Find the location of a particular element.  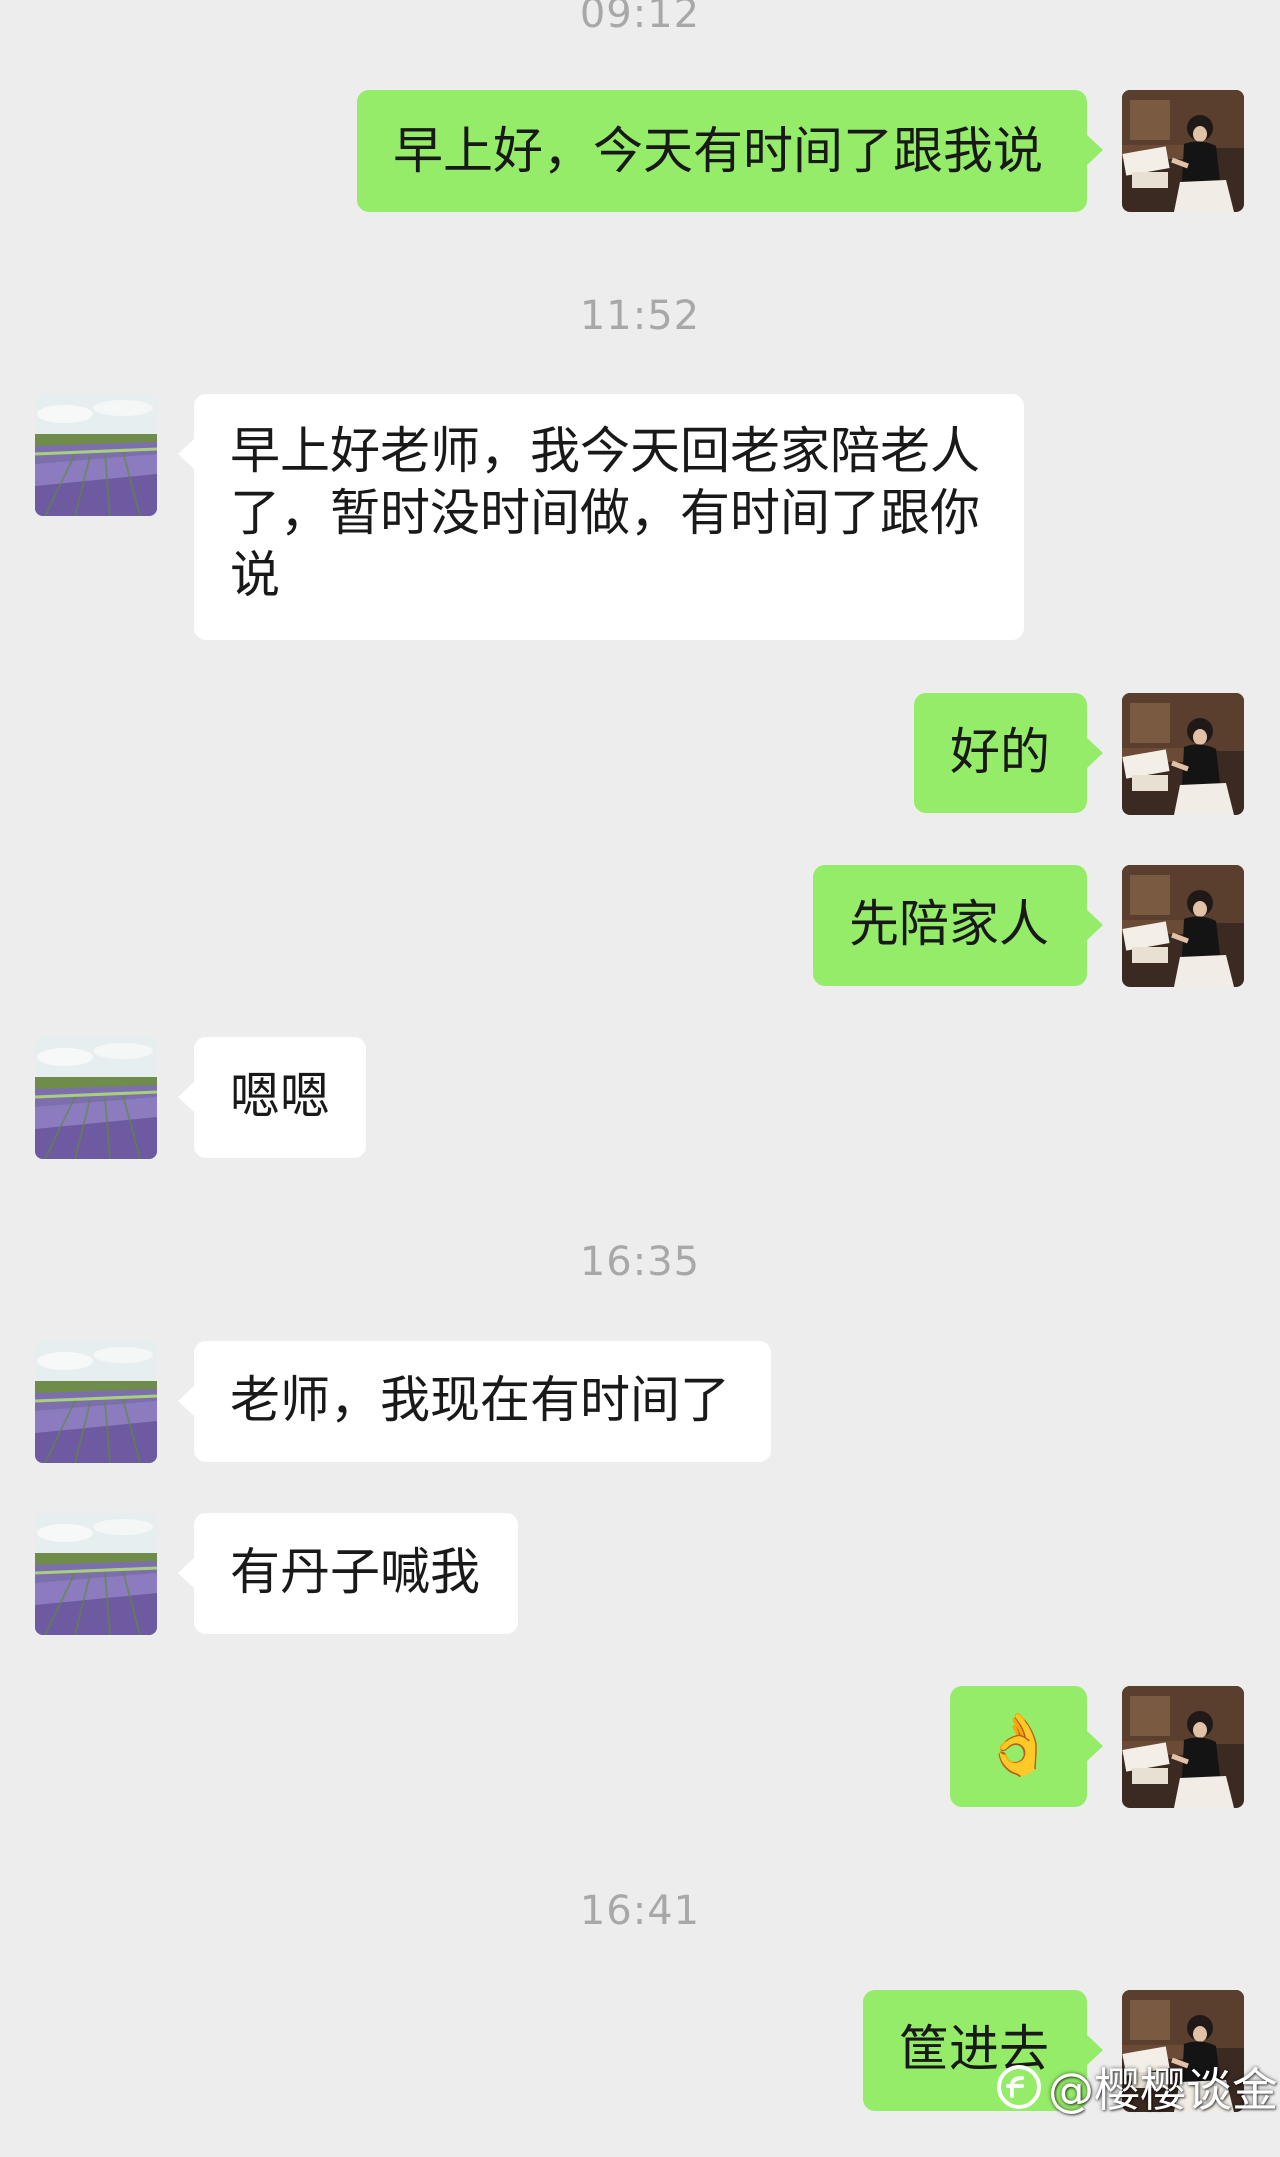

message-bubble-incoming: 早上好老师，我今天回老家陪老人了，暂时没时间做，有时间了跟你说 is located at coordinates (601, 517).